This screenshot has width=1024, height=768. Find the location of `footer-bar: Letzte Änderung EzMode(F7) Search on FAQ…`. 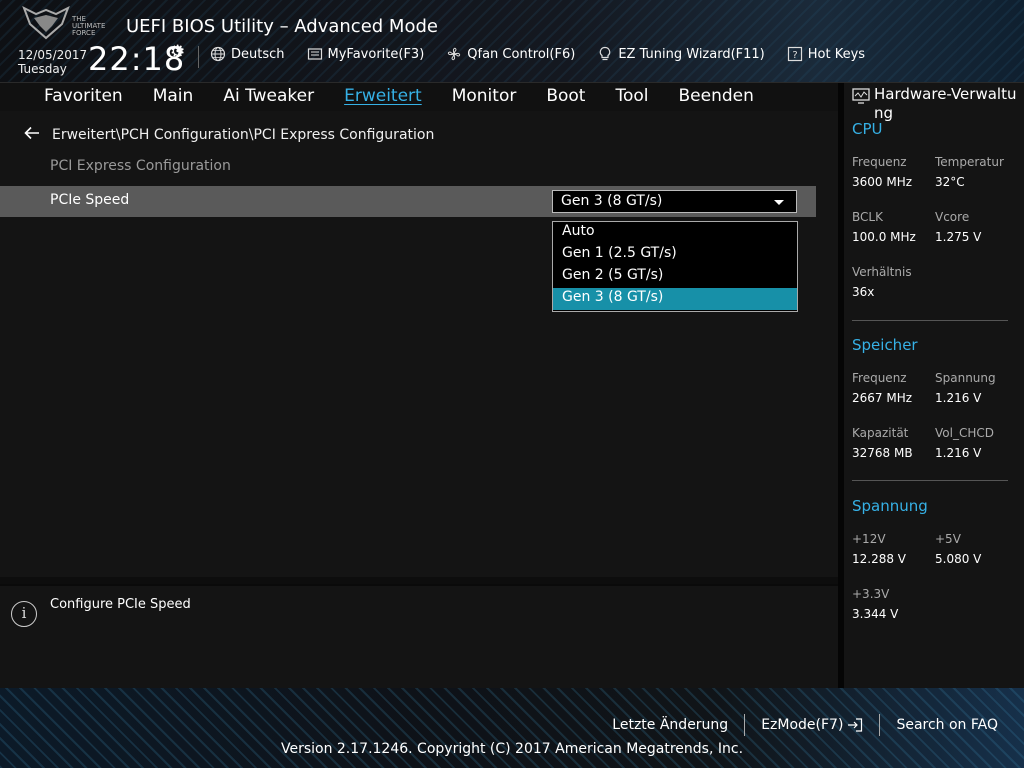

footer-bar: Letzte Änderung EzMode(F7) Search on FAQ… is located at coordinates (512, 728).